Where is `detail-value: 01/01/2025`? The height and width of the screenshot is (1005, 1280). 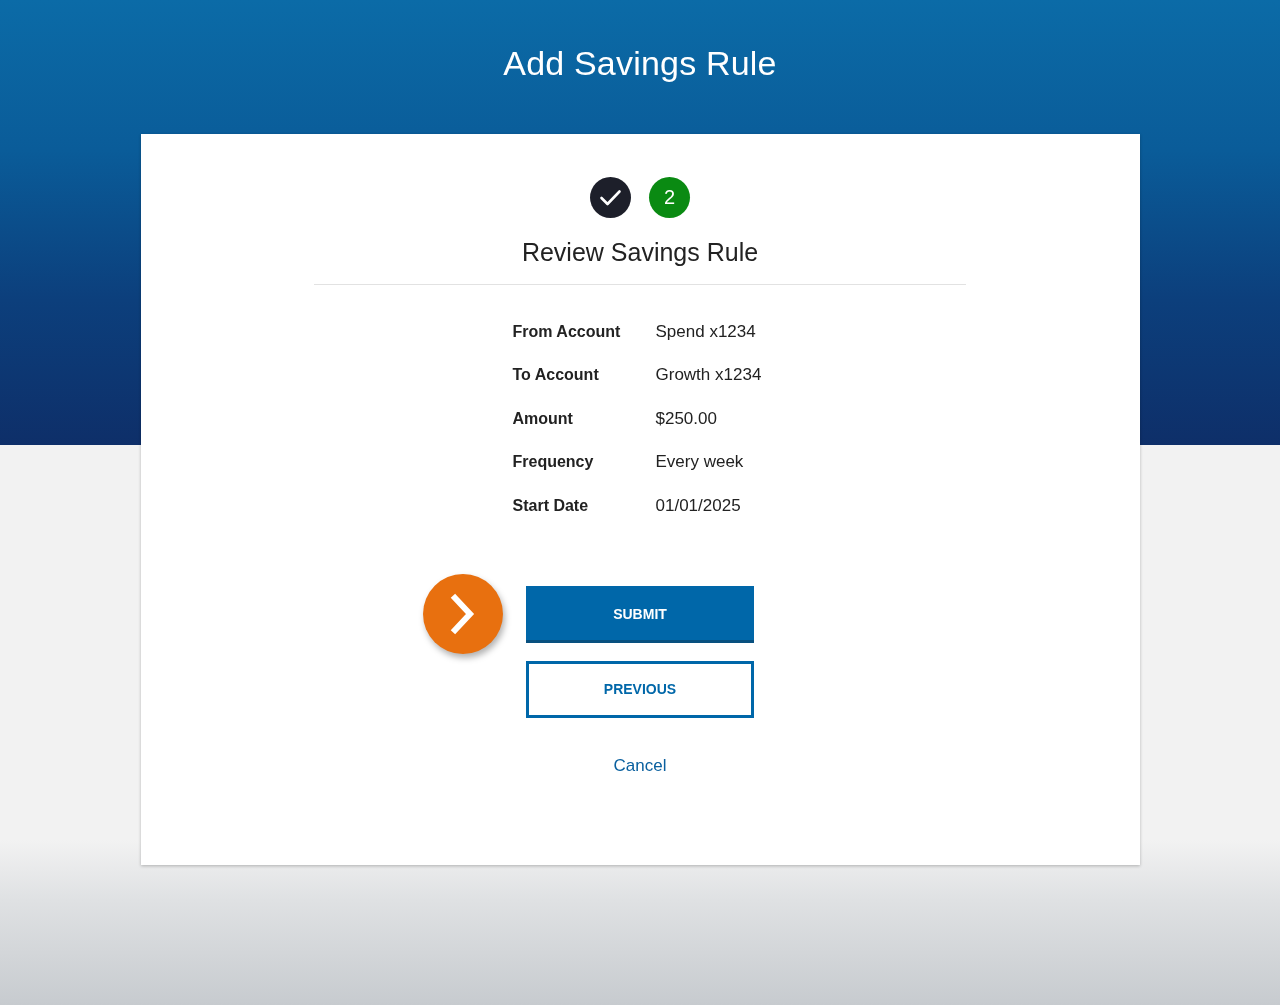 detail-value: 01/01/2025 is located at coordinates (698, 505).